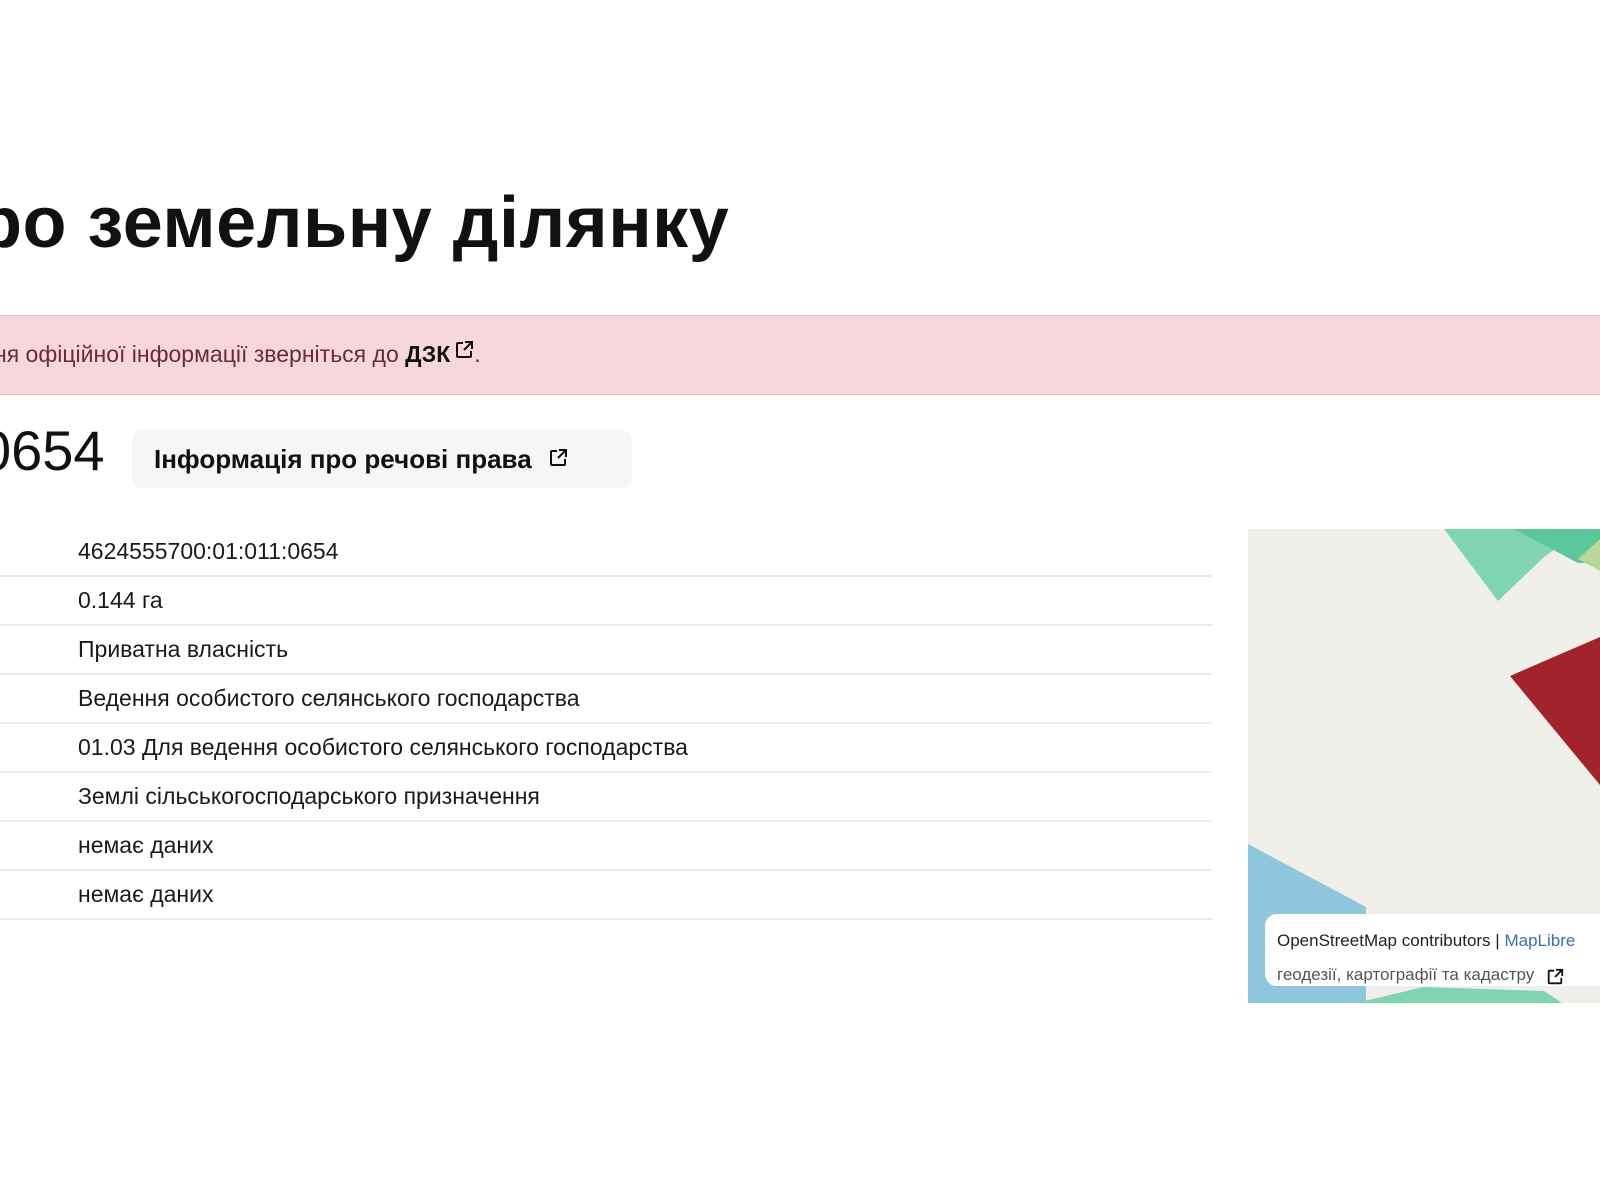 This screenshot has width=1600, height=1200. What do you see at coordinates (120, 600) in the screenshot?
I see `info-value: 0.144 га` at bounding box center [120, 600].